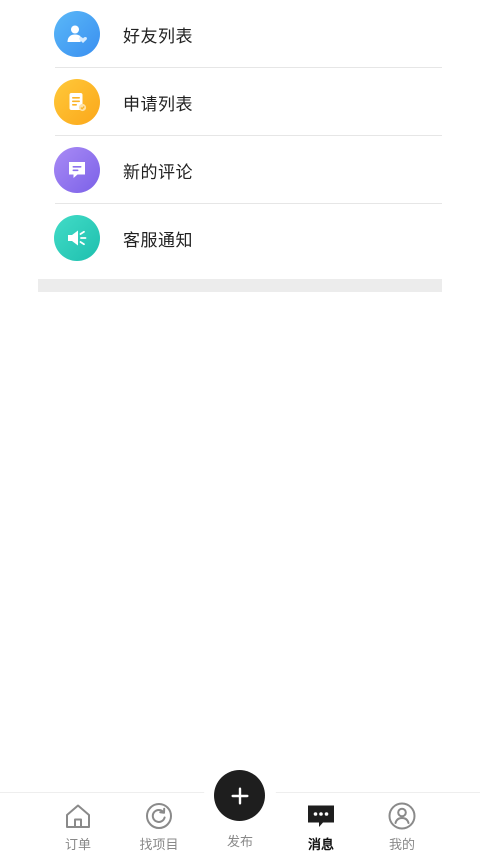  I want to click on tab-messages: 消息, so click(321, 823).